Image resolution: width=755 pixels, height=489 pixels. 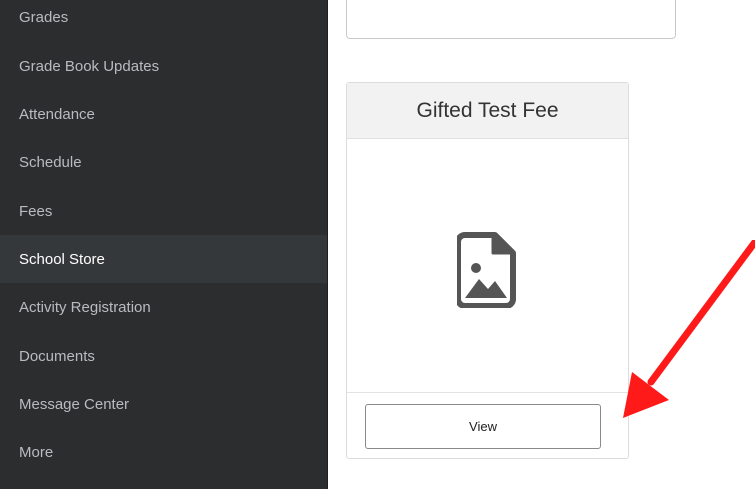 What do you see at coordinates (163, 162) in the screenshot?
I see `sidebar-item-schedule: Schedule` at bounding box center [163, 162].